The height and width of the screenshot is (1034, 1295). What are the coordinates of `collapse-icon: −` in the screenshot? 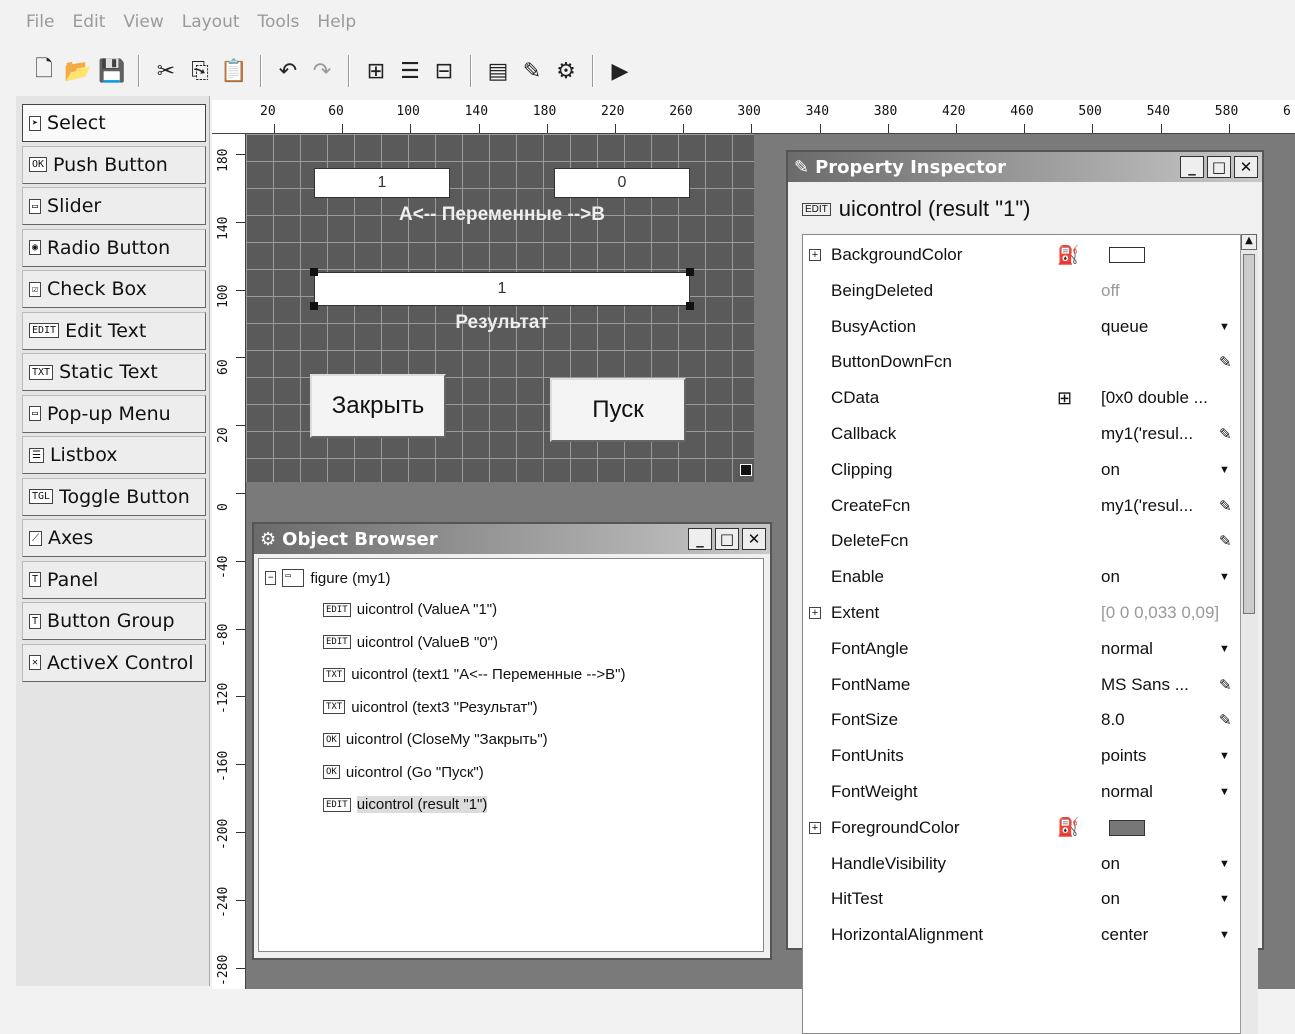 It's located at (271, 578).